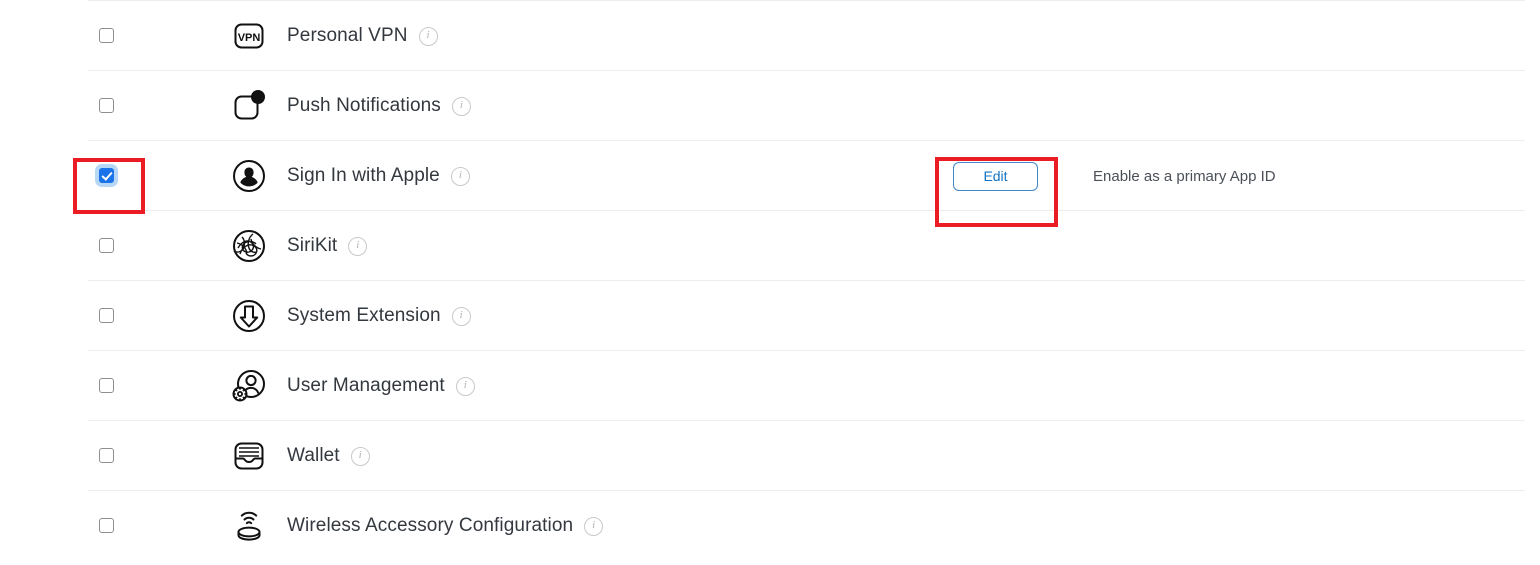 The width and height of the screenshot is (1540, 565). Describe the element at coordinates (106, 35) in the screenshot. I see `capability-checkbox-personal-vpn` at that location.